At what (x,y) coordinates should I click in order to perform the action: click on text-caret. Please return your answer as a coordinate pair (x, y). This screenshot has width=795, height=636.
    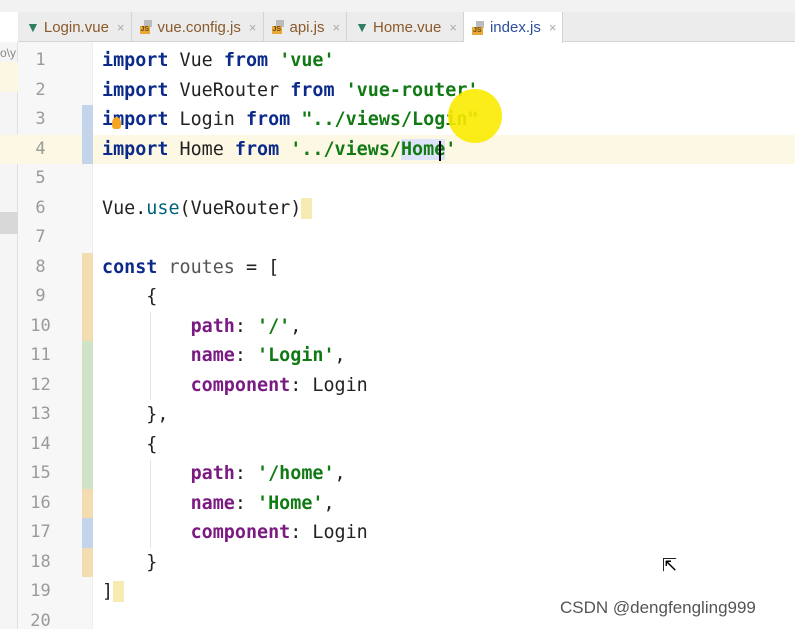
    Looking at the image, I should click on (440, 151).